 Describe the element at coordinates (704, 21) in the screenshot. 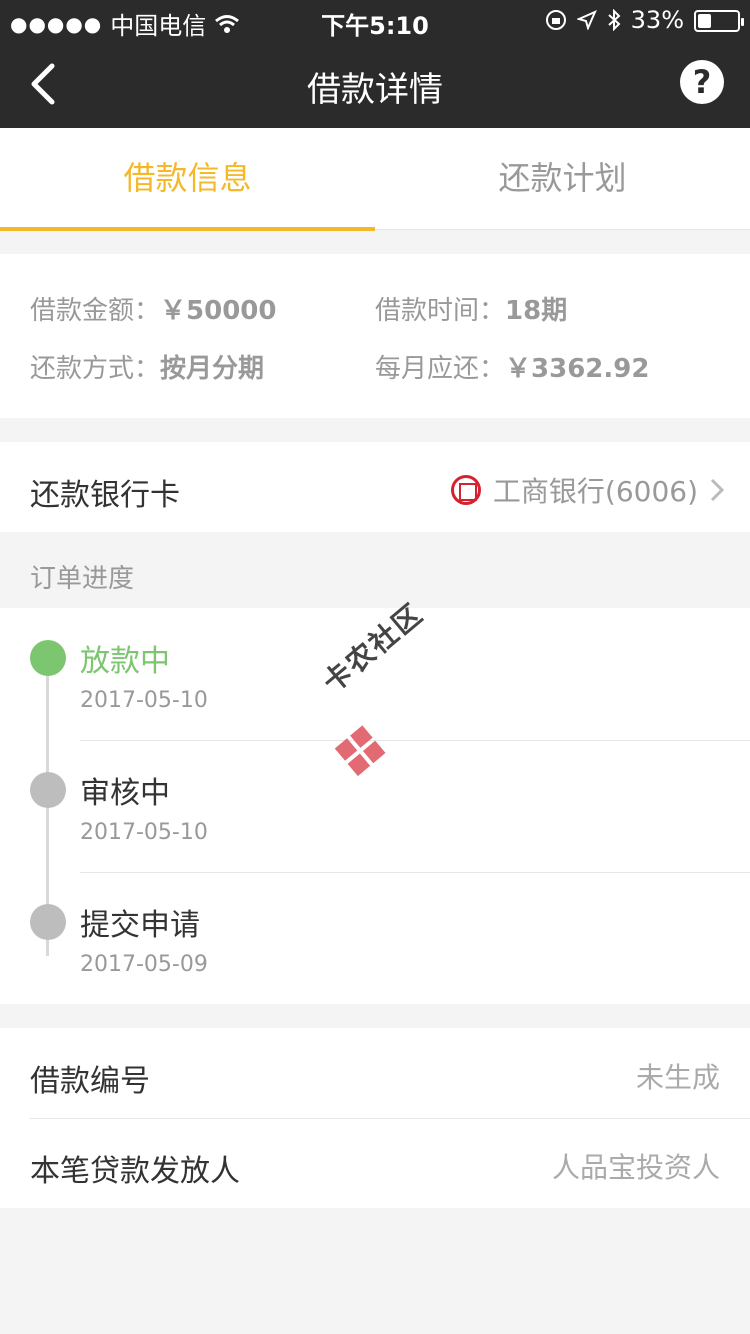

I see `battery-fill` at that location.